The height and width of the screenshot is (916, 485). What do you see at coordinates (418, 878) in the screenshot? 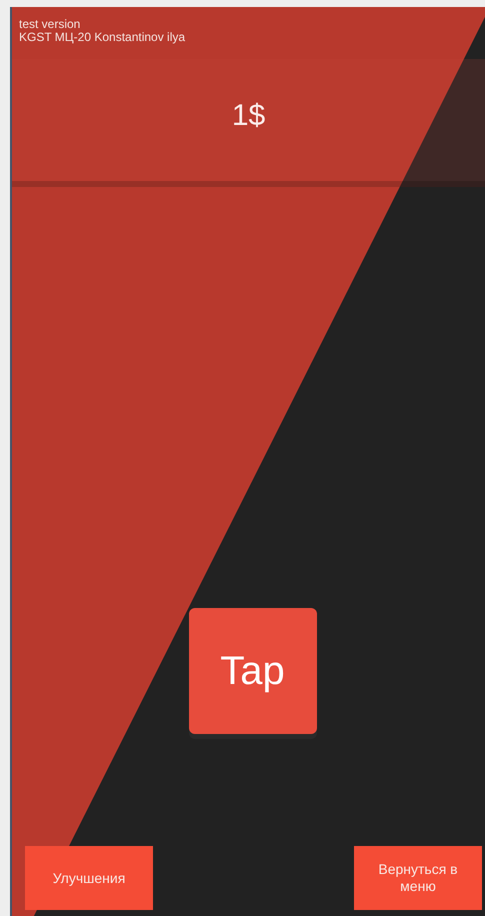
I see `menu-button: Вернуться в меню` at bounding box center [418, 878].